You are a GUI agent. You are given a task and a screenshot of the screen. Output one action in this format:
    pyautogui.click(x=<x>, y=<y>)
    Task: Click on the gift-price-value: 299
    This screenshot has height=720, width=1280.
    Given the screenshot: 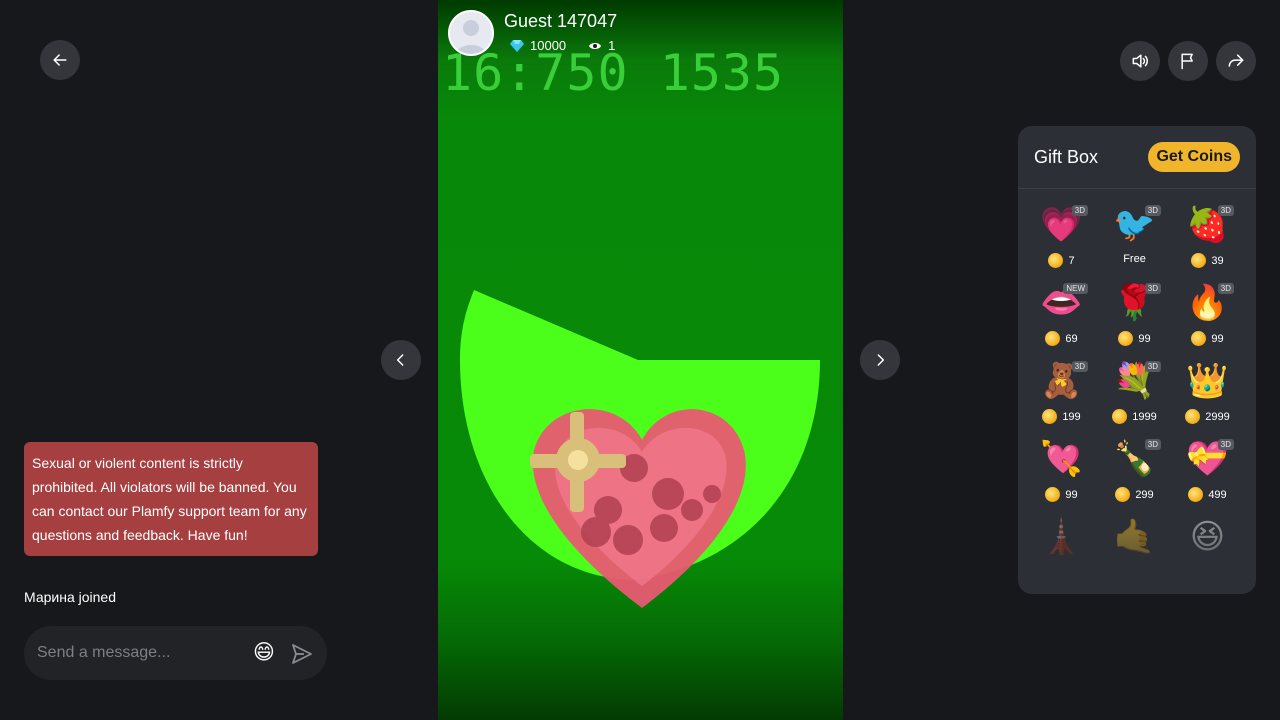 What is the action you would take?
    pyautogui.click(x=1144, y=494)
    